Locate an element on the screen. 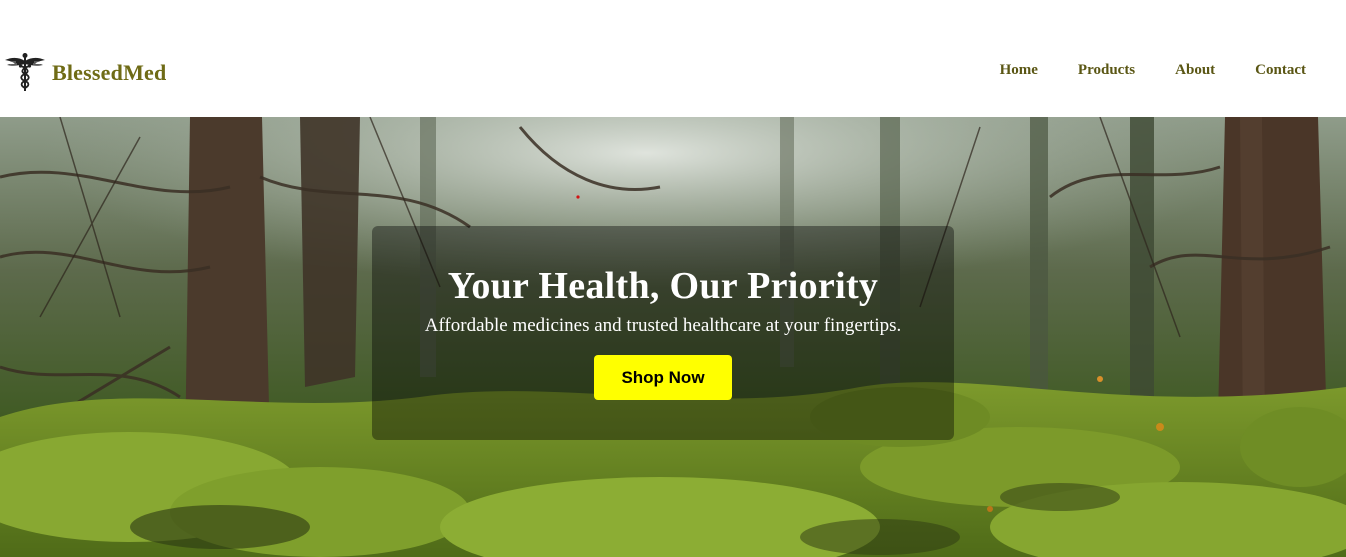 The height and width of the screenshot is (557, 1346). shop-now-button: Shop Now is located at coordinates (663, 377).